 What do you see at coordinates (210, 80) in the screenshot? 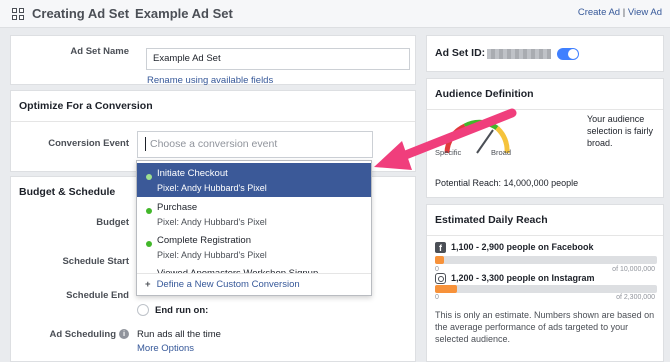
I see `rename-link: Rename using available fields` at bounding box center [210, 80].